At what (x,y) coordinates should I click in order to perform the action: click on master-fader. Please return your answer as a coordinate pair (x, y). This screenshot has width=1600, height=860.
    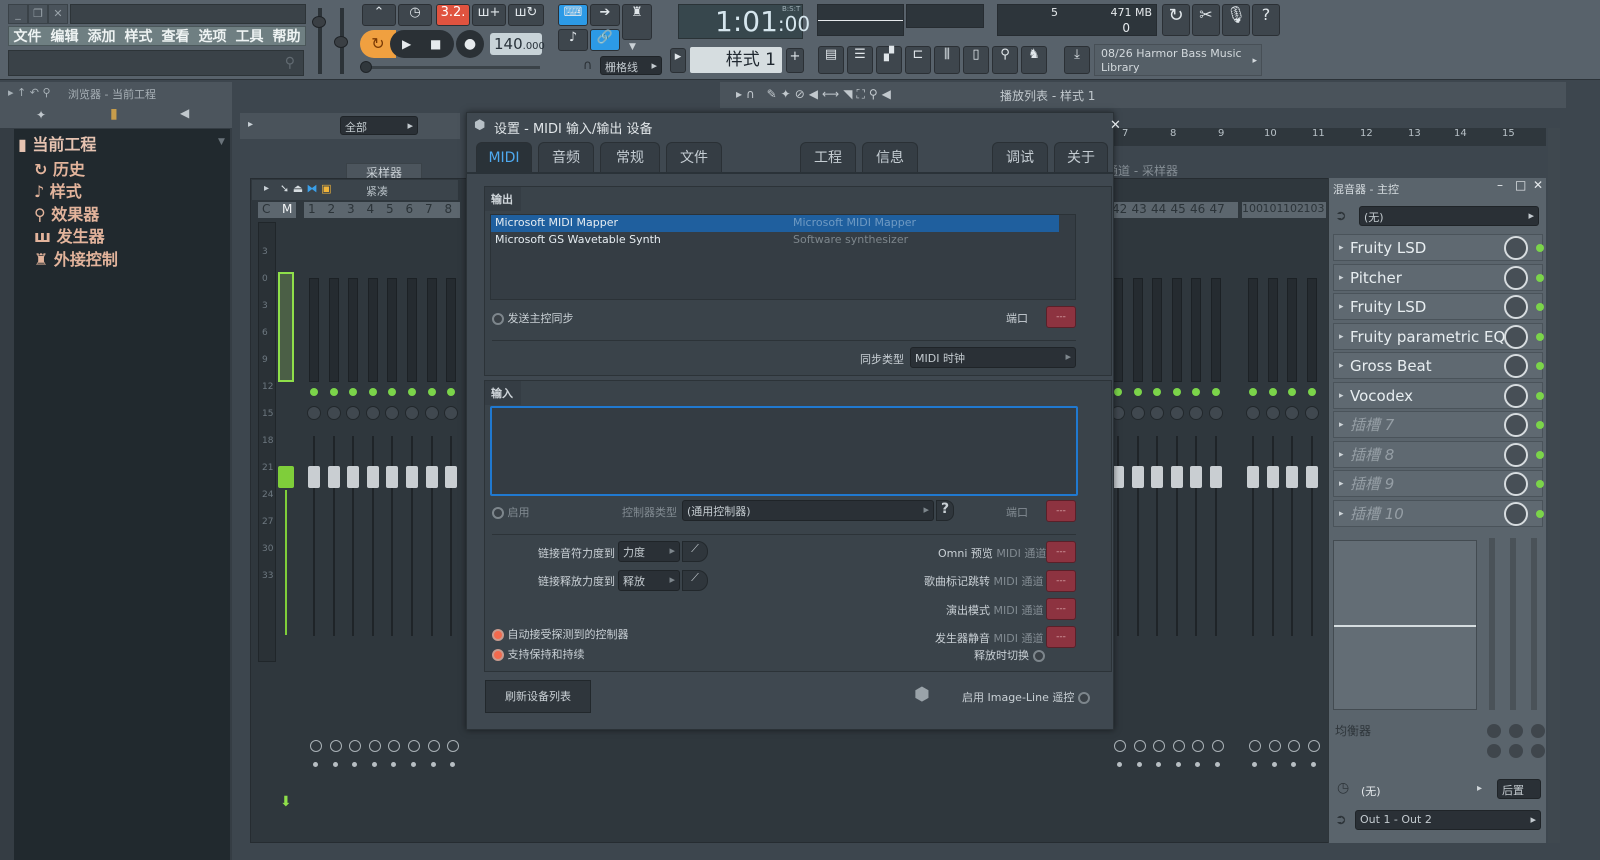
    Looking at the image, I should click on (286, 477).